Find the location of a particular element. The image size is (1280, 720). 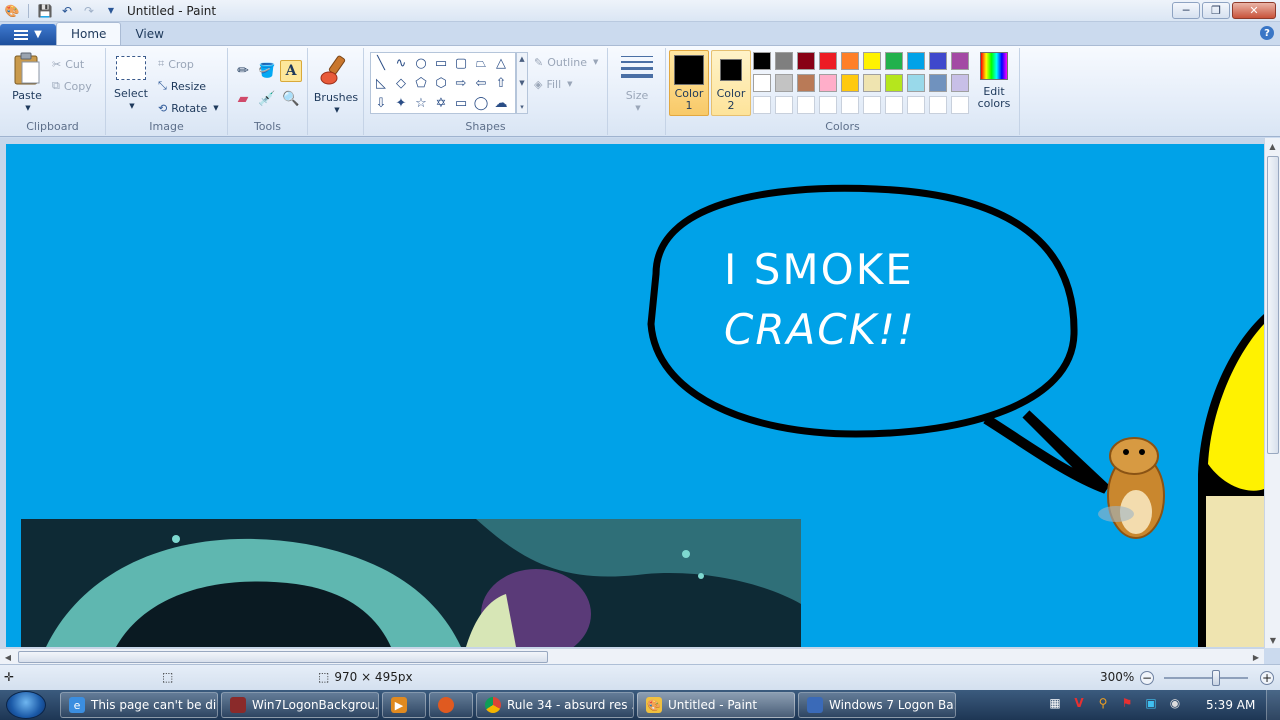

horizontal-scrollbar: ◀ ▶ is located at coordinates (632, 656).